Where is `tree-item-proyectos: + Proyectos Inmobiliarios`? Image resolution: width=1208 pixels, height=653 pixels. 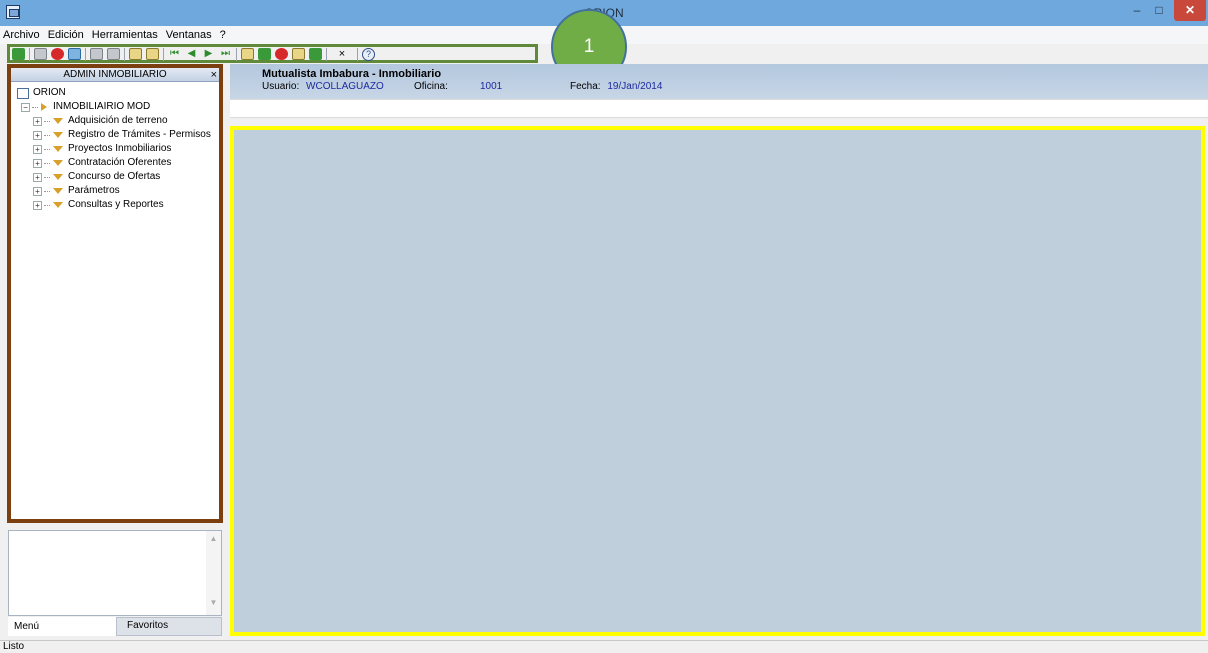 tree-item-proyectos: + Proyectos Inmobiliarios is located at coordinates (118, 149).